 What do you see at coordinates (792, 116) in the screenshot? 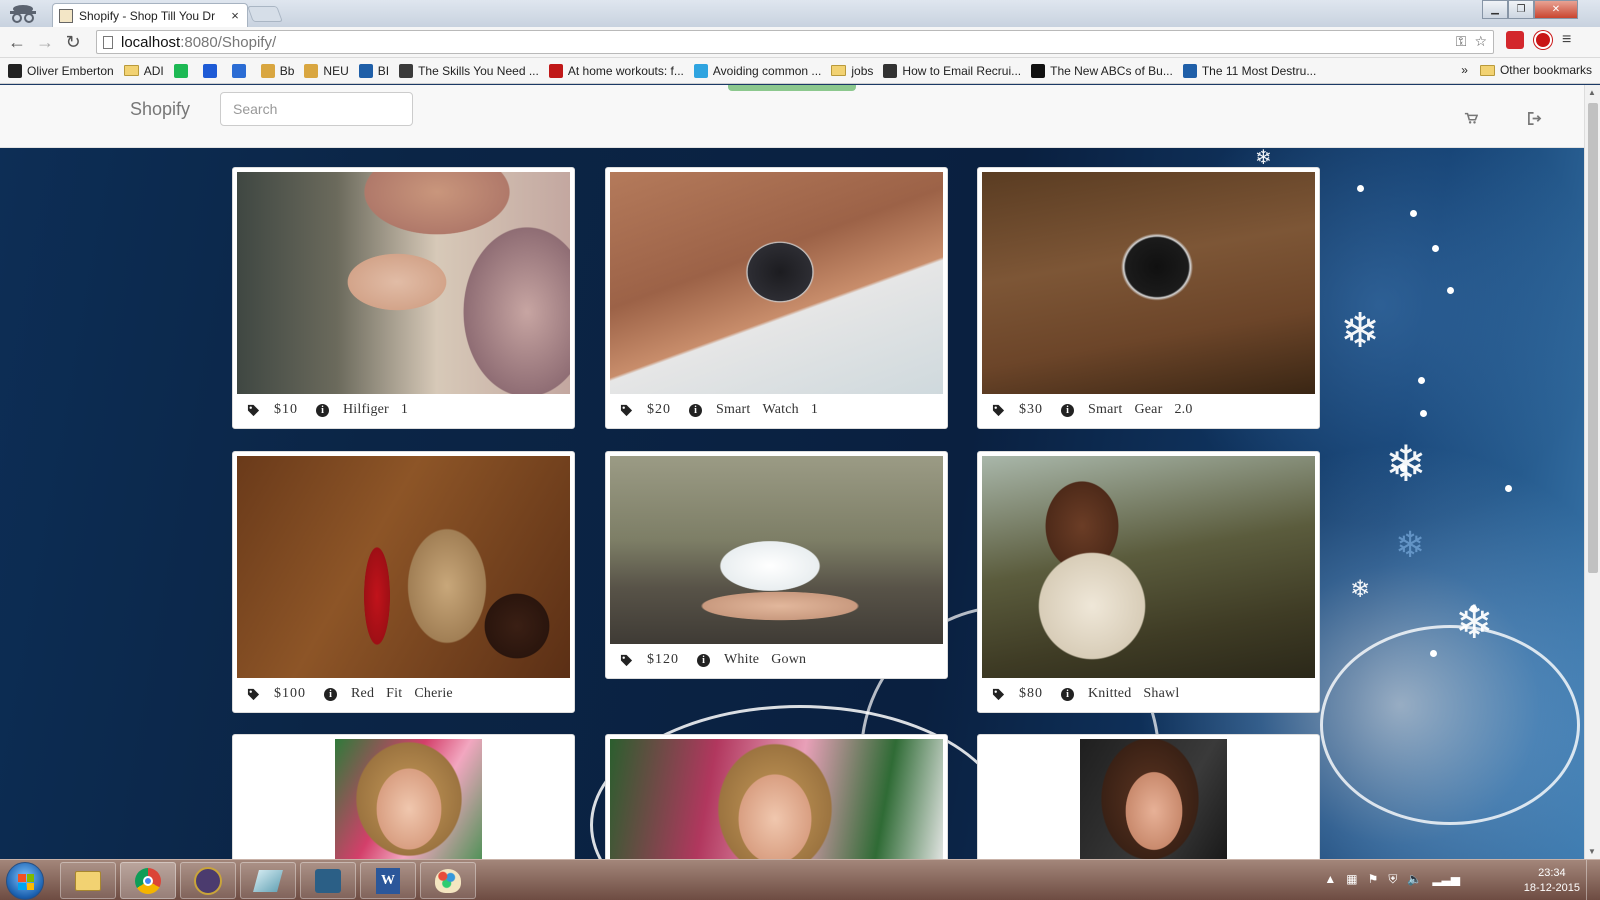
I see `app-navbar: Shopify` at bounding box center [792, 116].